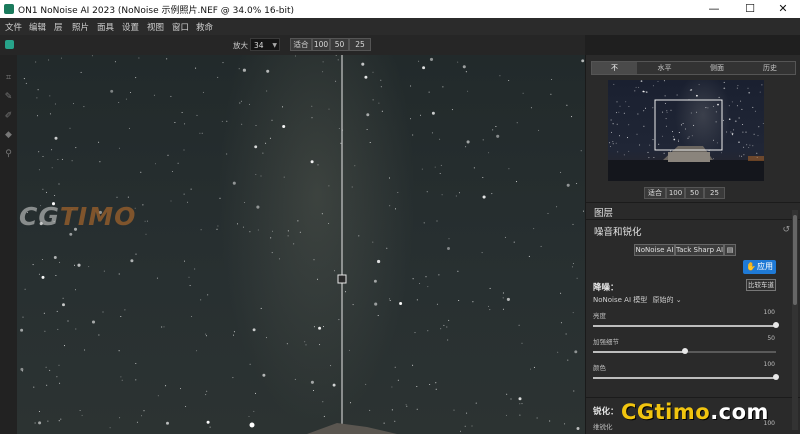  Describe the element at coordinates (155, 27) in the screenshot. I see `menu-view: 视图` at that location.